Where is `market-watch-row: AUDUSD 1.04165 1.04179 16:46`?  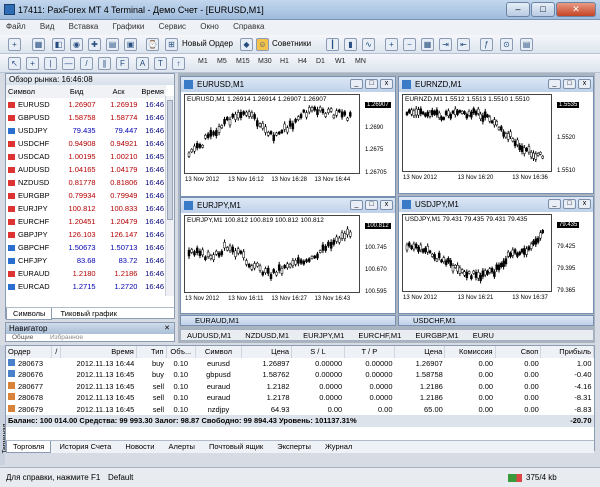 market-watch-row: AUDUSD 1.04165 1.04179 16:46 is located at coordinates (86, 169).